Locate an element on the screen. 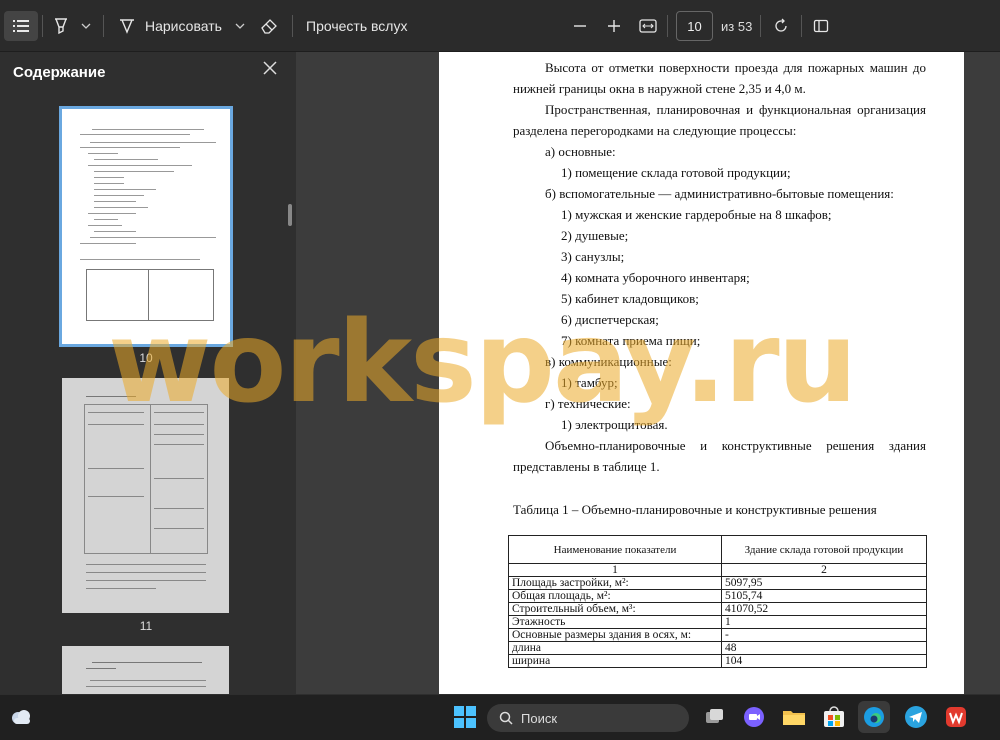 The height and width of the screenshot is (740, 1000). table-cell: ширина is located at coordinates (615, 661).